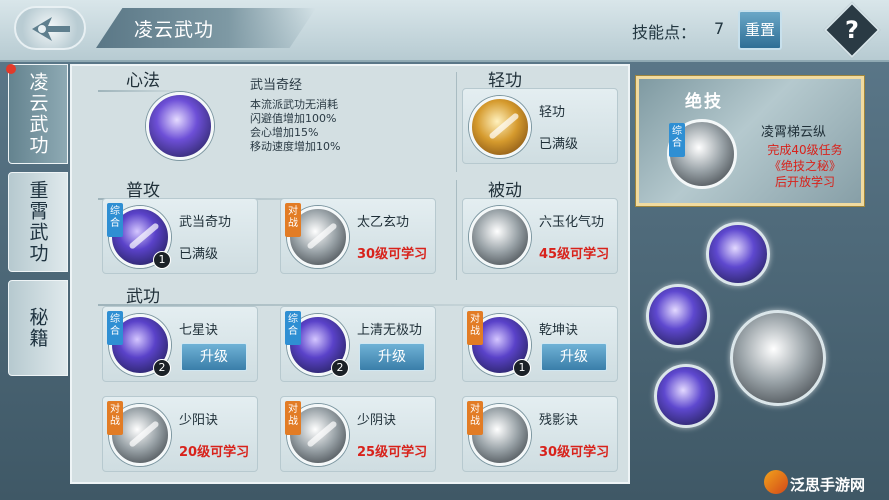 This screenshot has width=889, height=500. Describe the element at coordinates (180, 344) in the screenshot. I see `skill-card-qixing-jue: 综合 2 七星诀 升级` at that location.